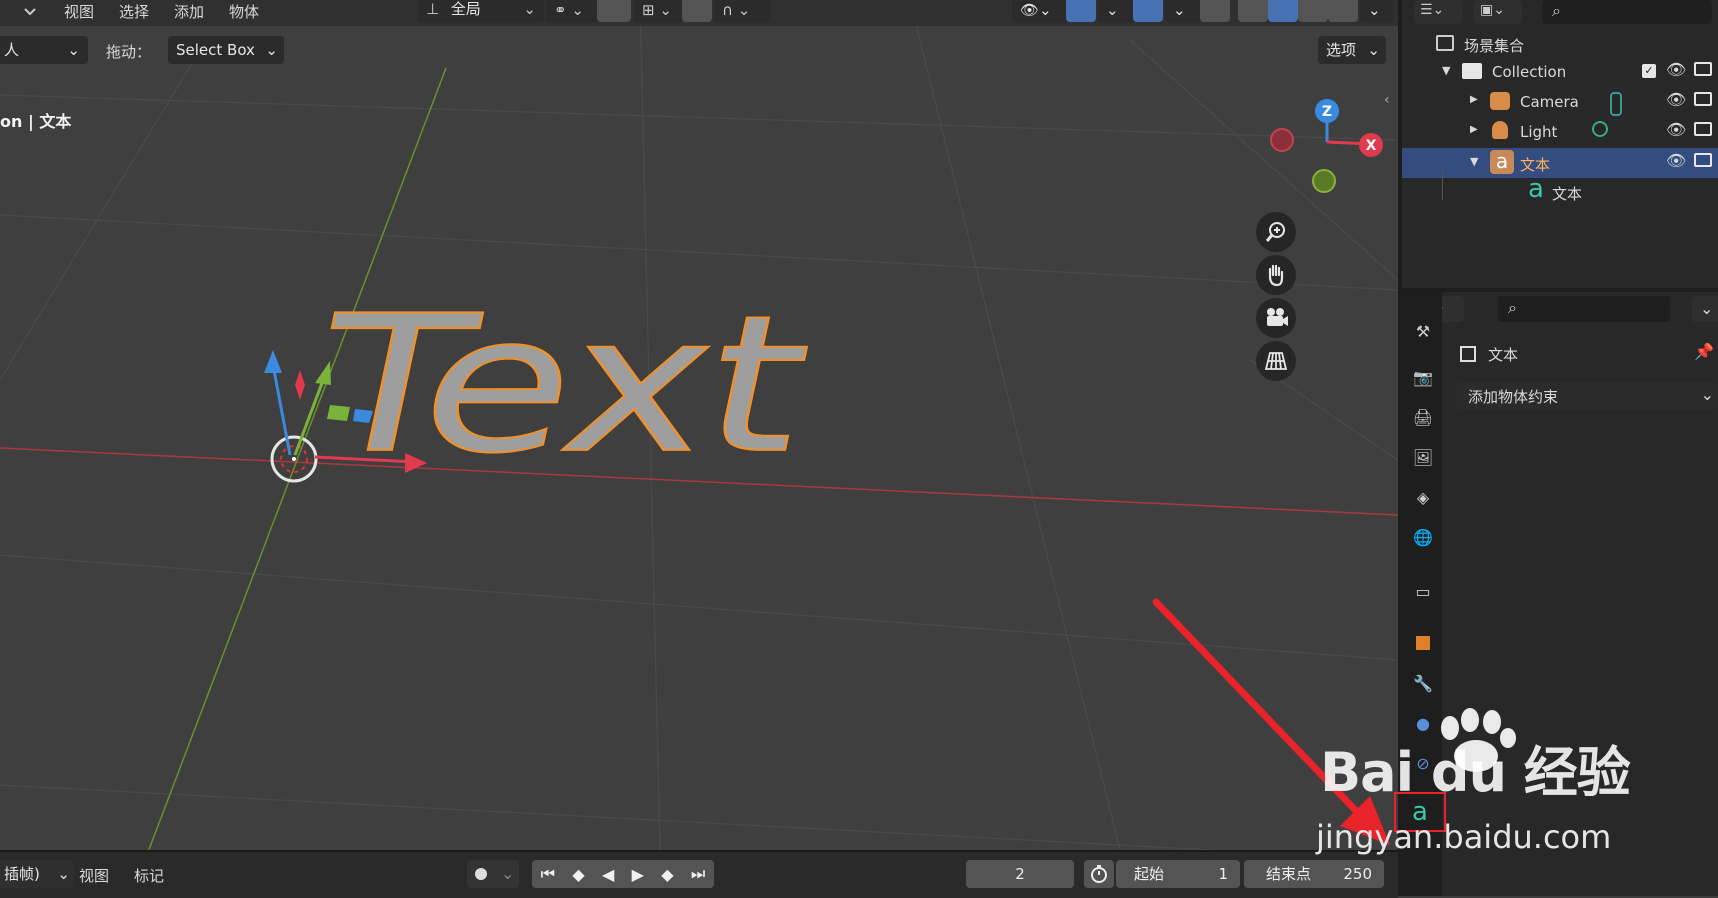 This screenshot has width=1718, height=898. I want to click on prev-keyframe-icon: ◆, so click(578, 874).